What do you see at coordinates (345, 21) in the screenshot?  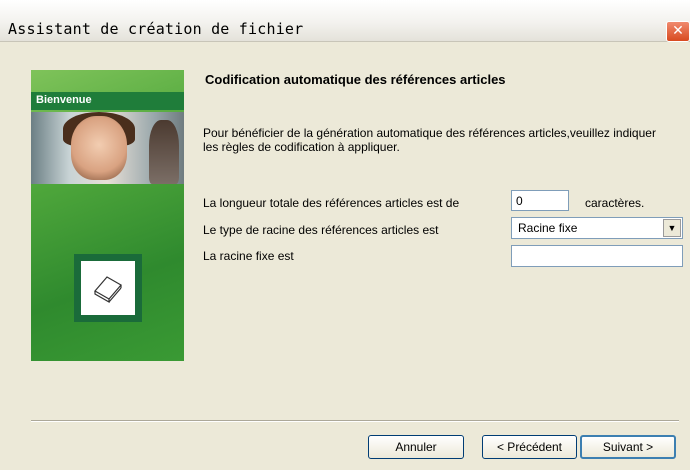 I see `title-bar: Assistant de création de fichier ✕` at bounding box center [345, 21].